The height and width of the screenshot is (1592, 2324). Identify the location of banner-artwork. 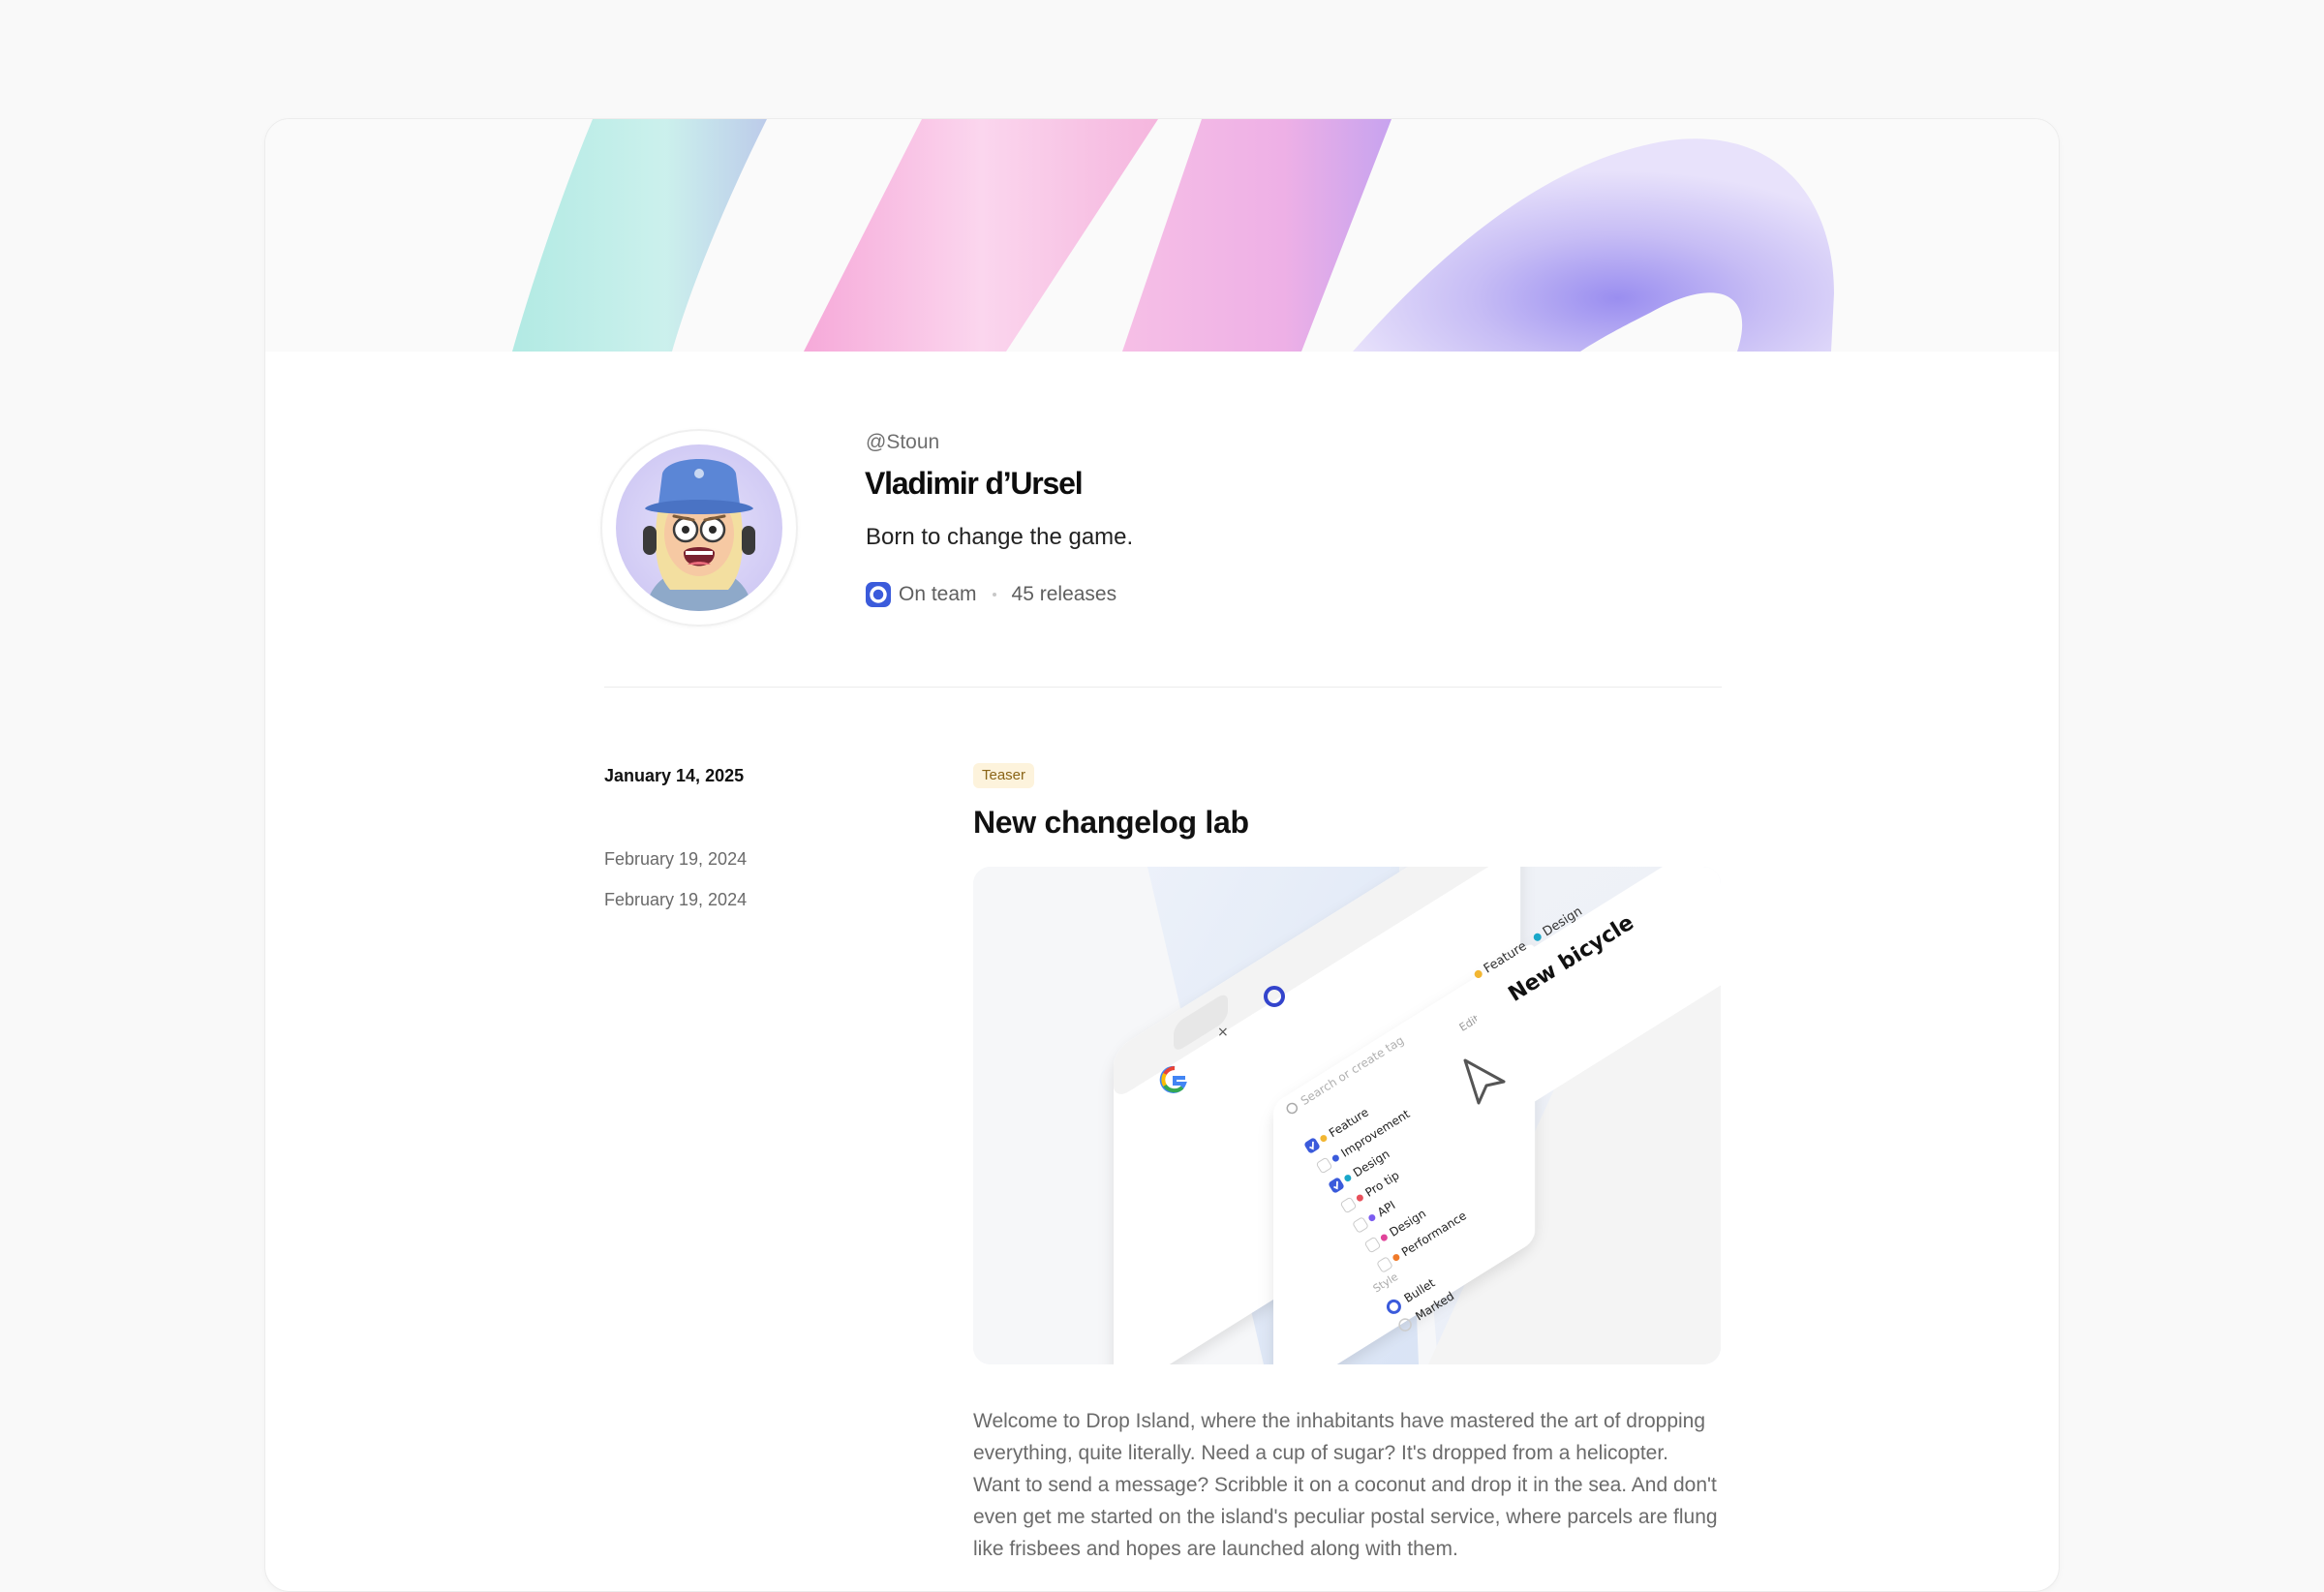
(1173, 236).